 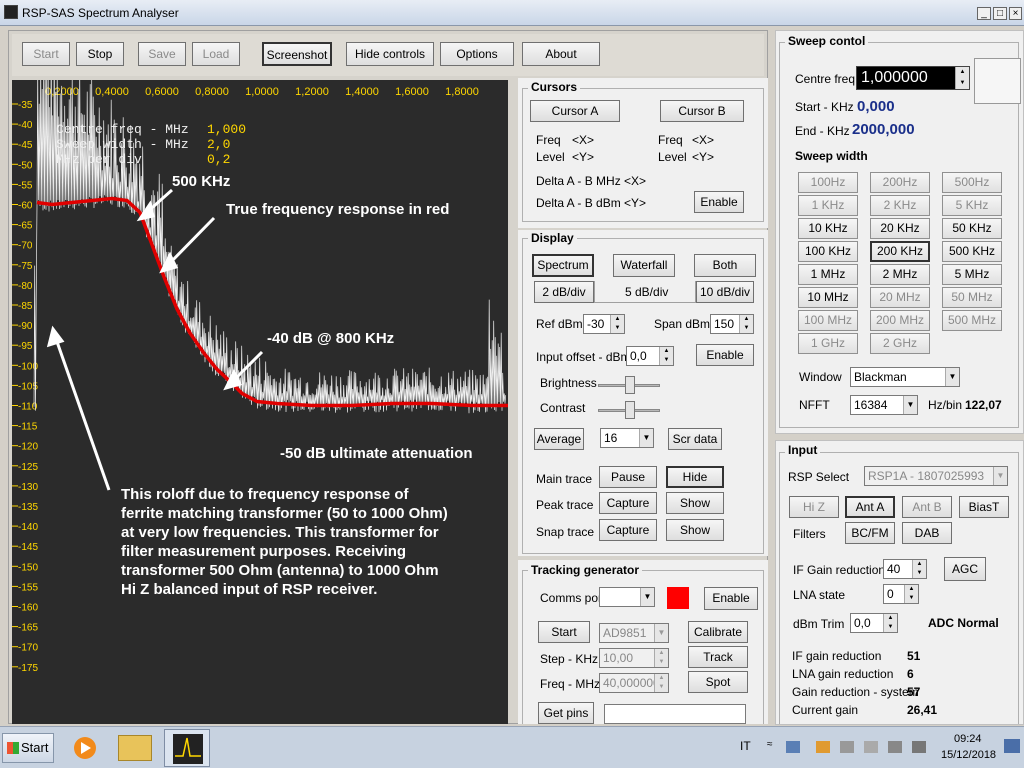 What do you see at coordinates (746, 324) in the screenshot?
I see `span-dbm-spinner: ▲ ▼` at bounding box center [746, 324].